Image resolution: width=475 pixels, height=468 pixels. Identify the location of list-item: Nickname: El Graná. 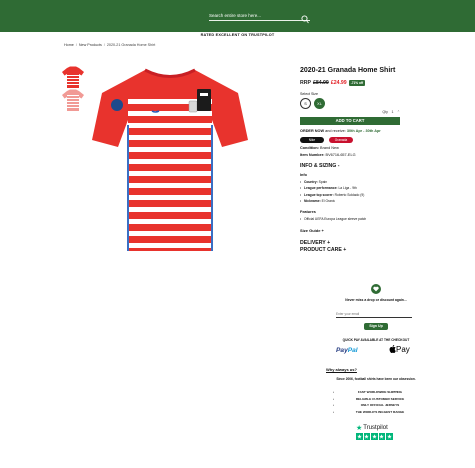
(360, 201).